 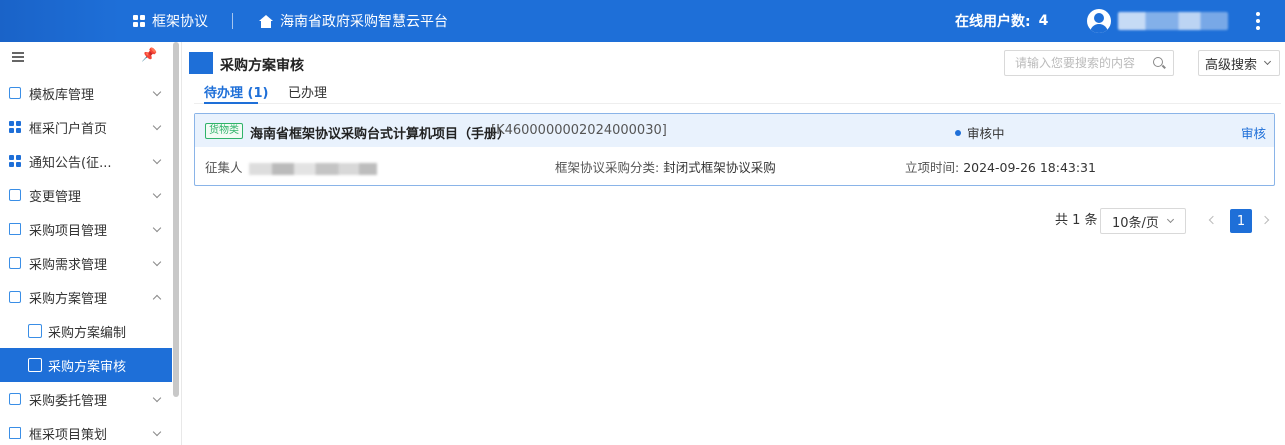 I want to click on project-title: 海南省框架协议采购台式计算机项目（手册）, so click(x=380, y=132).